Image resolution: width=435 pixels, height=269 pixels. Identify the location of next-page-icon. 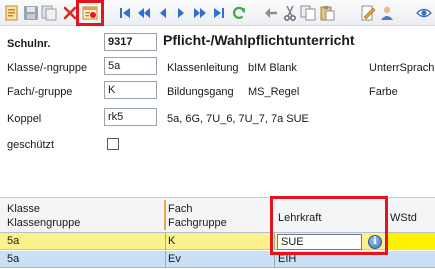
(200, 13).